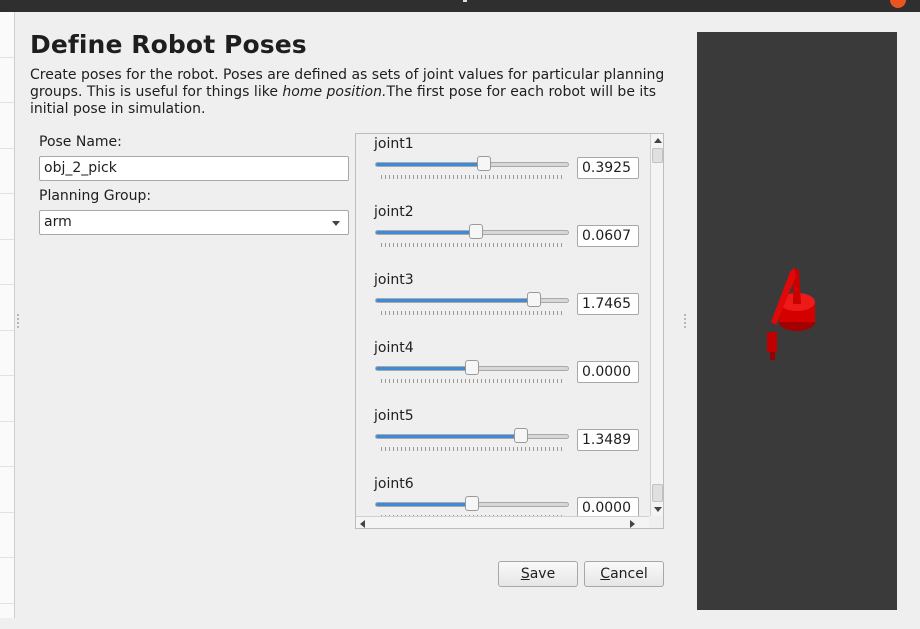  I want to click on arrow-up-icon, so click(658, 140).